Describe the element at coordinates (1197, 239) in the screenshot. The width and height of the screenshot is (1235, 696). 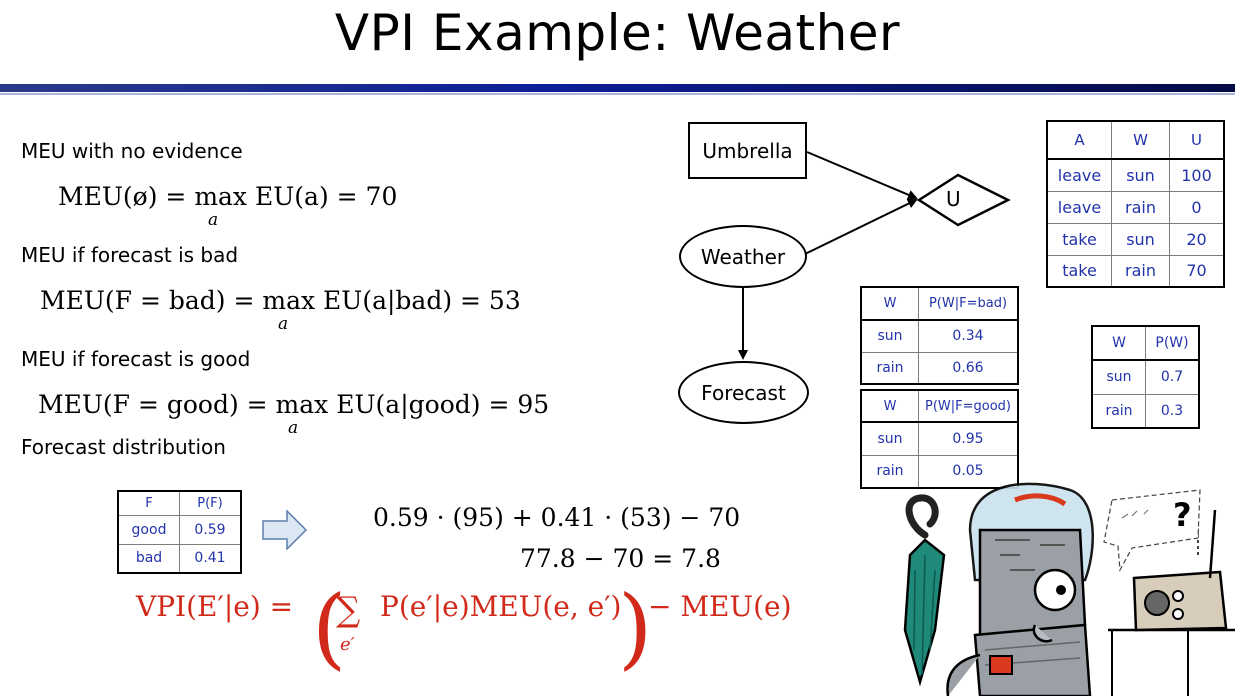
I see `table-cell: 20` at that location.